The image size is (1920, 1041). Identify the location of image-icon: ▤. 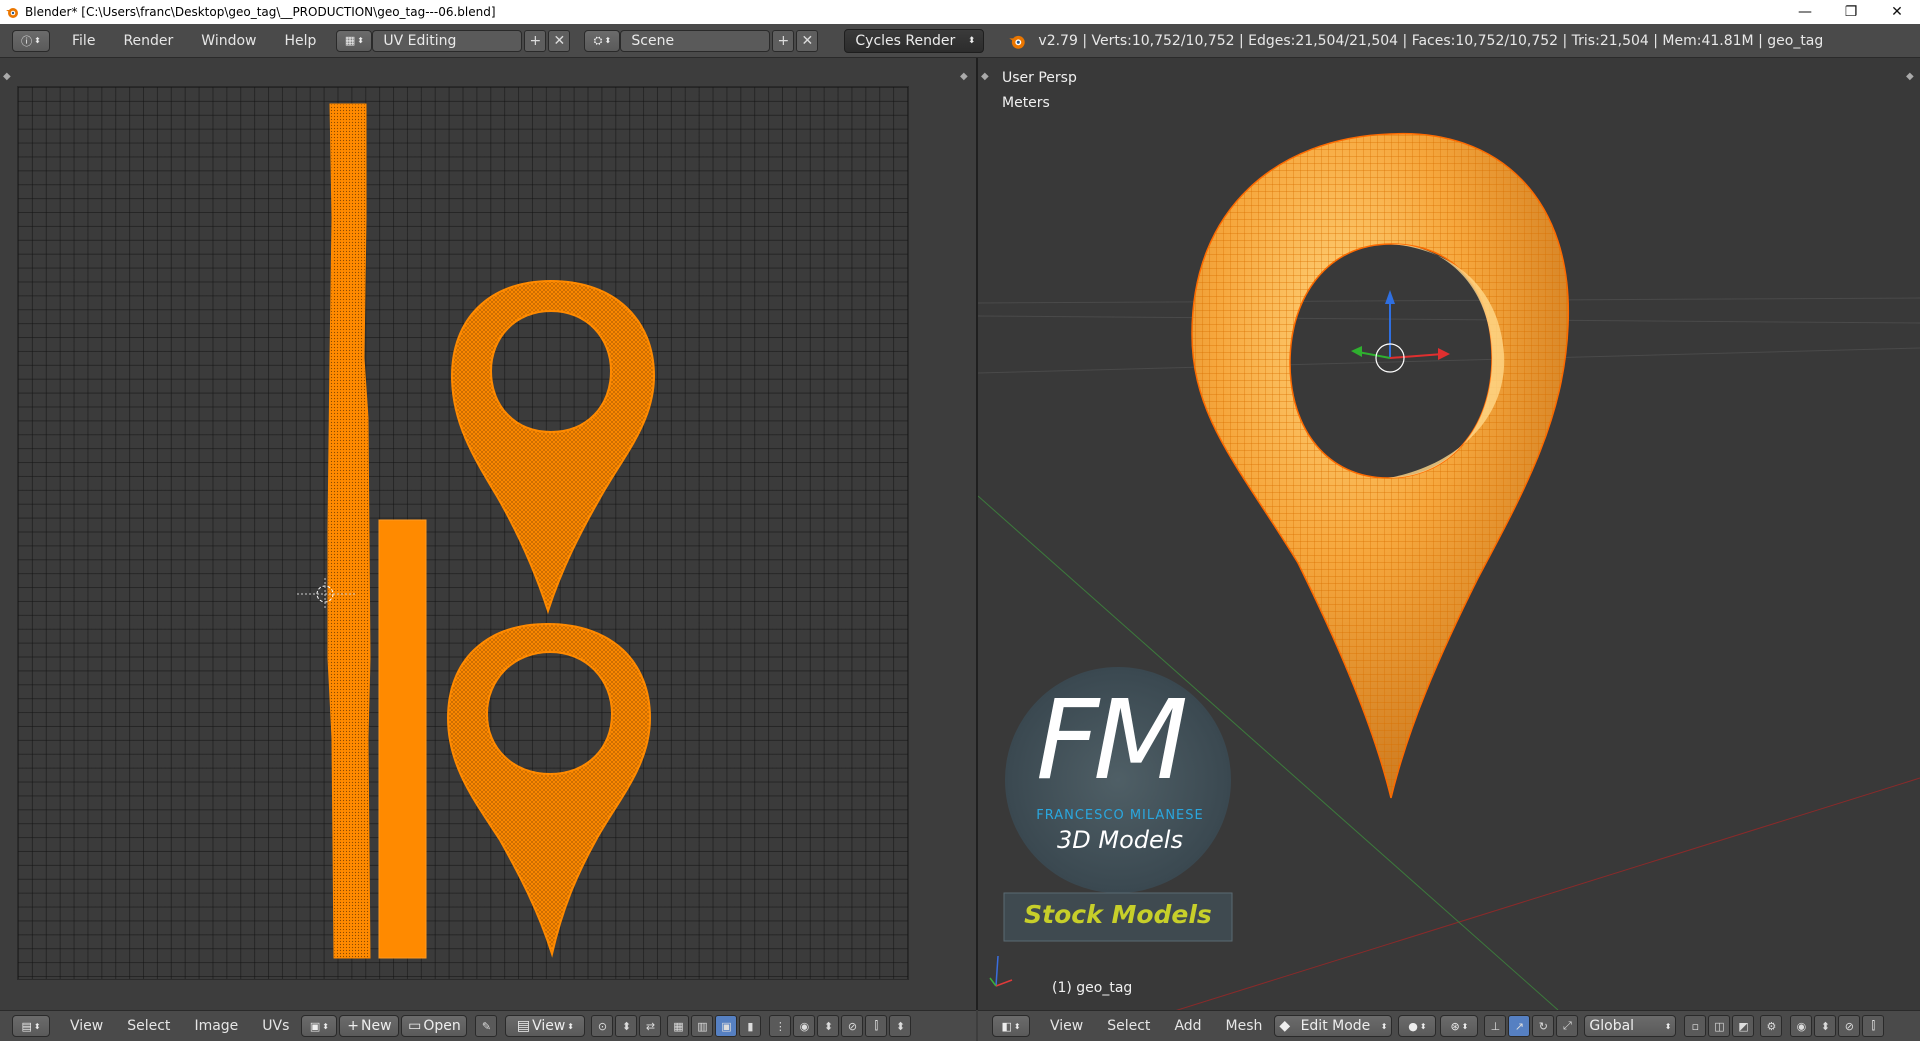
(523, 1026).